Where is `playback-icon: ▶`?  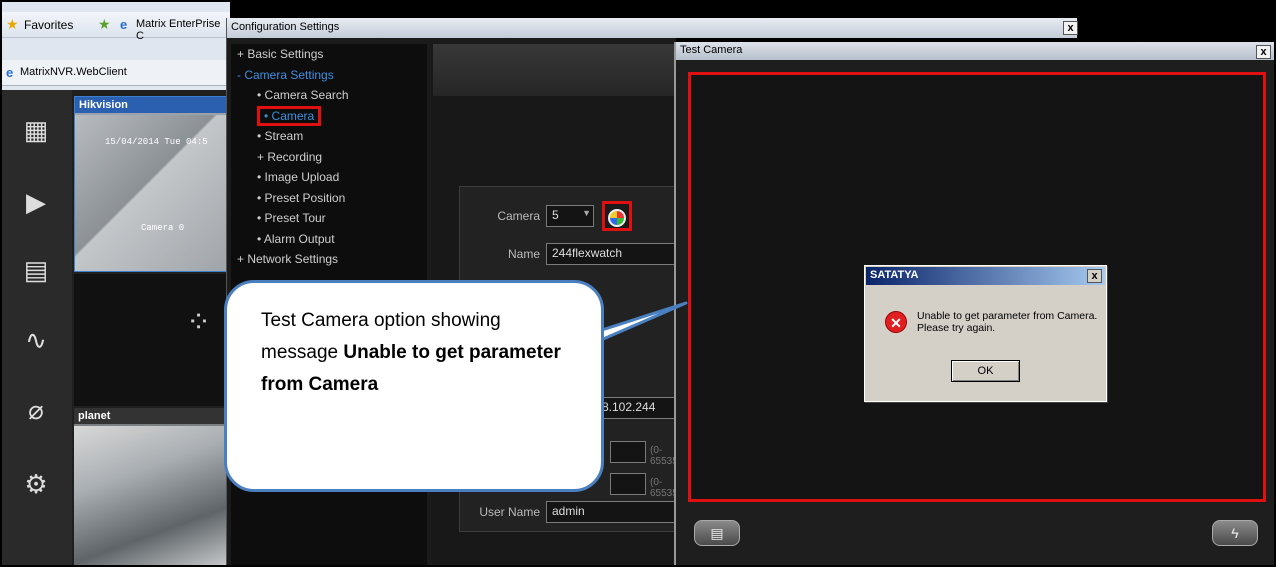
playback-icon: ▶ is located at coordinates (36, 202).